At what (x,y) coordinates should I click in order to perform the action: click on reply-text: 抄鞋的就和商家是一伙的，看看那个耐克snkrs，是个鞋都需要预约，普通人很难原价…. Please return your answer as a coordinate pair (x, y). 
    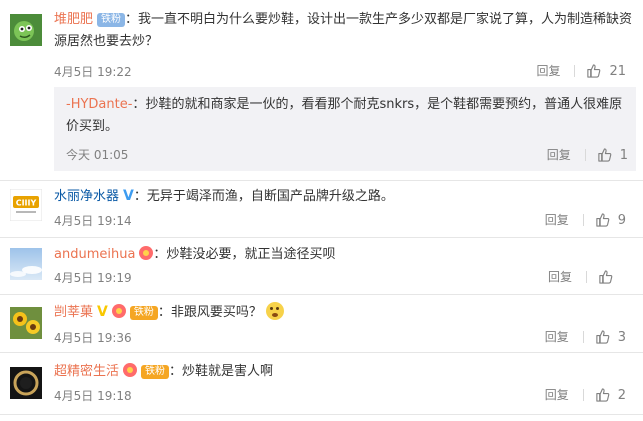
    Looking at the image, I should click on (344, 115).